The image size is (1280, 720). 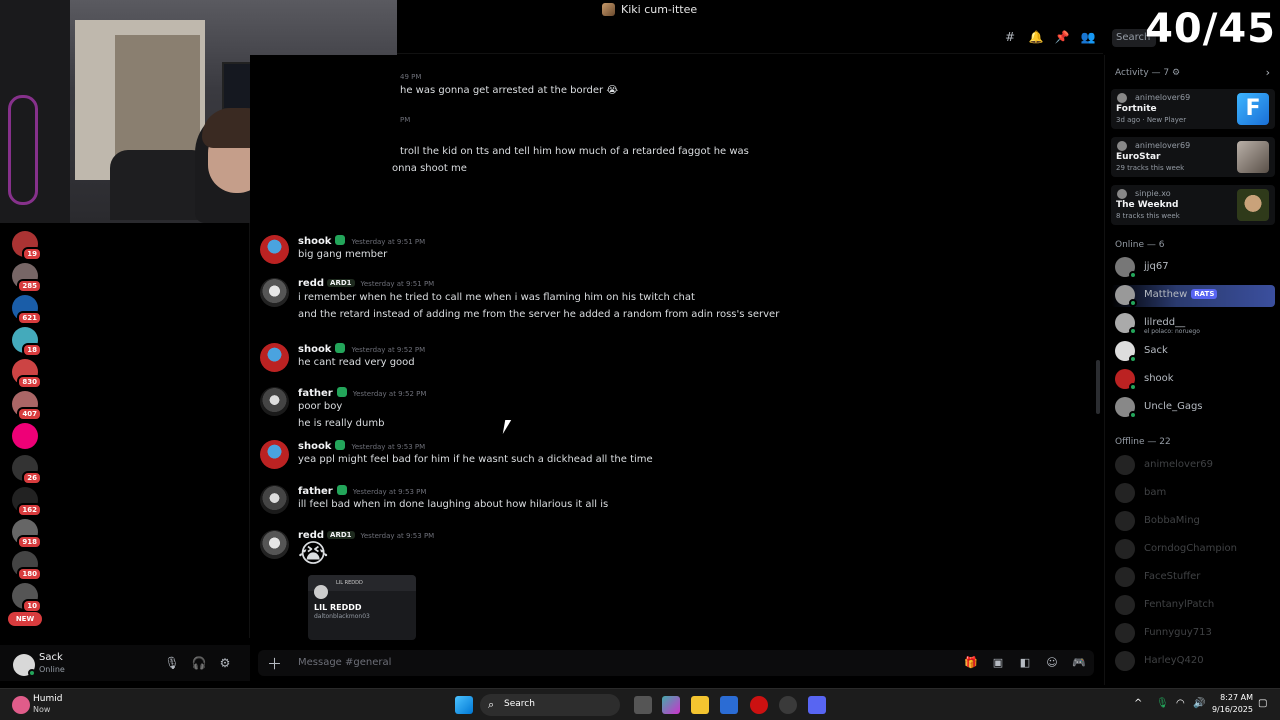 I want to click on volume-icon: 🔊, so click(x=1199, y=703).